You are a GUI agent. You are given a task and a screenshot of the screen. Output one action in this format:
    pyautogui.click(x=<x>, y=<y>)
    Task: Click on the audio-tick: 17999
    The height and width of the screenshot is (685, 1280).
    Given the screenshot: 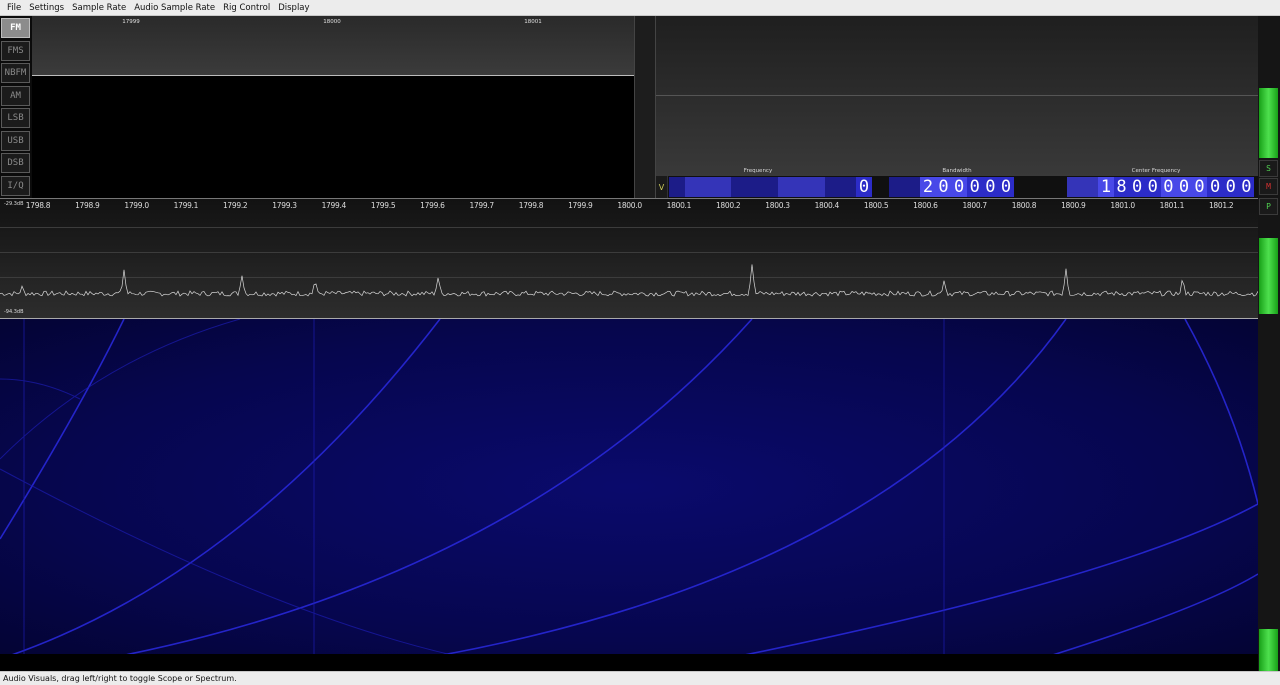 What is the action you would take?
    pyautogui.click(x=131, y=22)
    